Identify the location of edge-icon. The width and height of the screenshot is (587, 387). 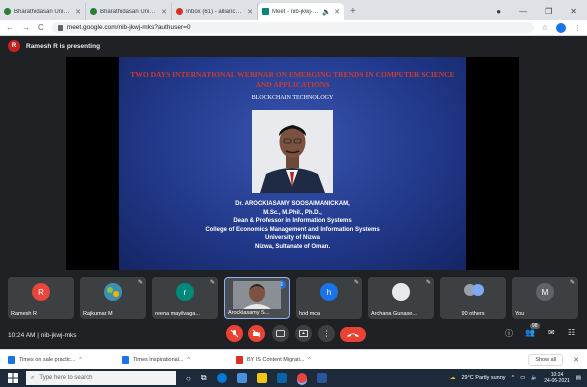
(221, 378).